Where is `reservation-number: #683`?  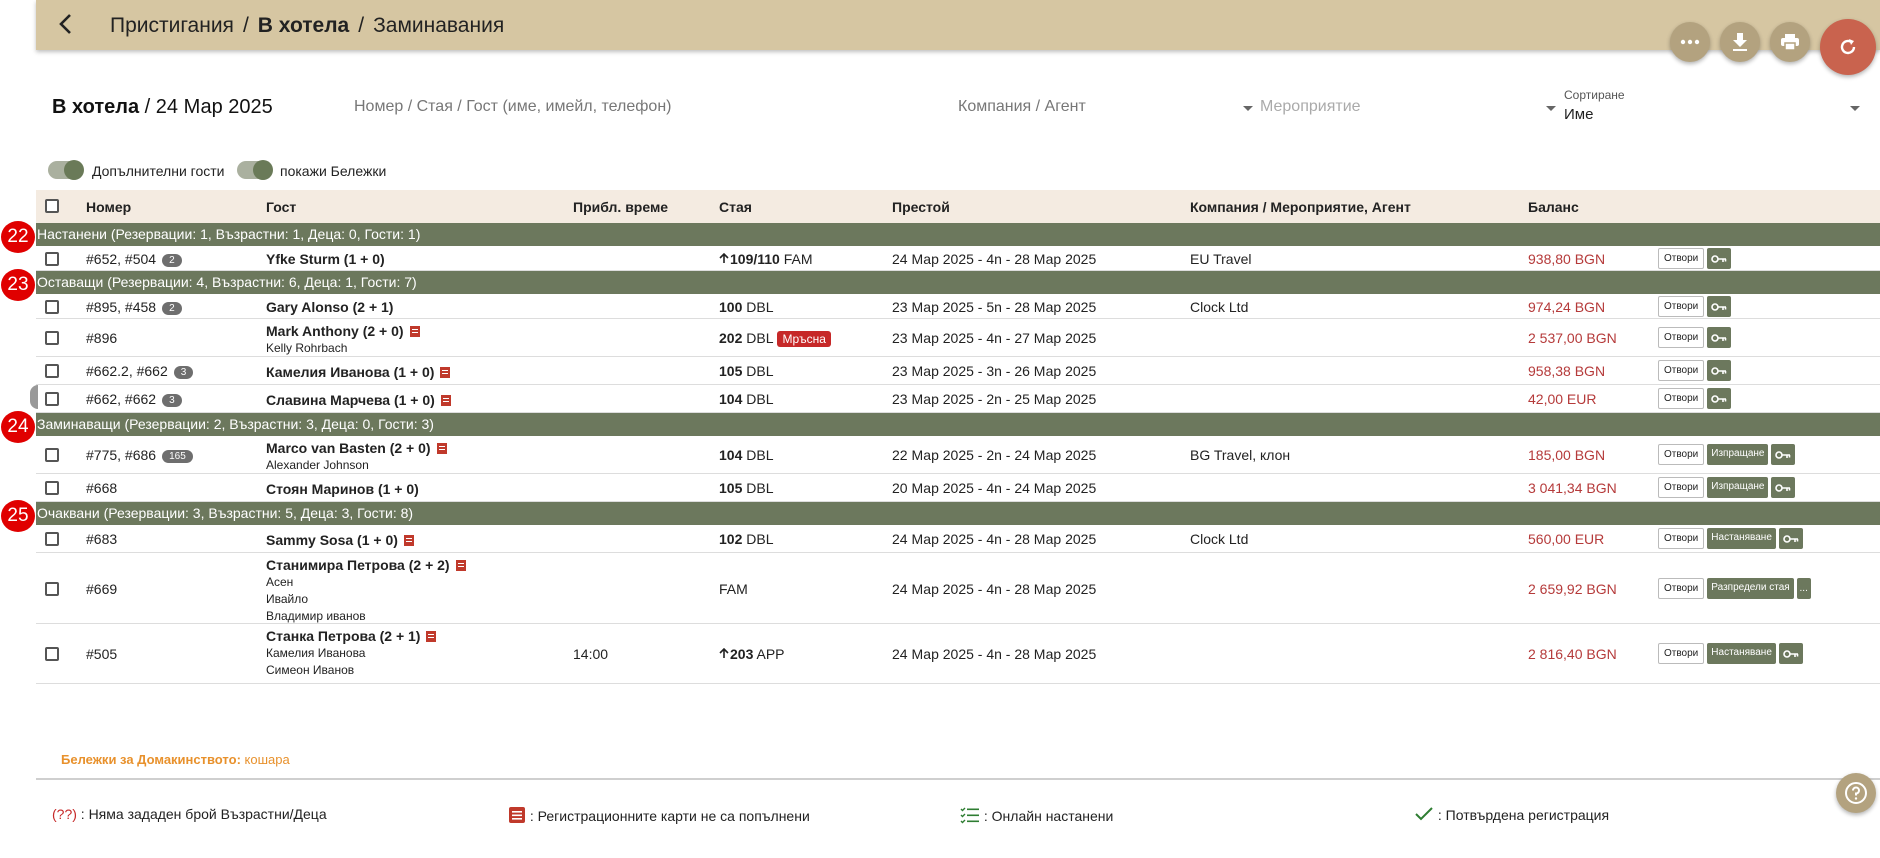 reservation-number: #683 is located at coordinates (101, 539).